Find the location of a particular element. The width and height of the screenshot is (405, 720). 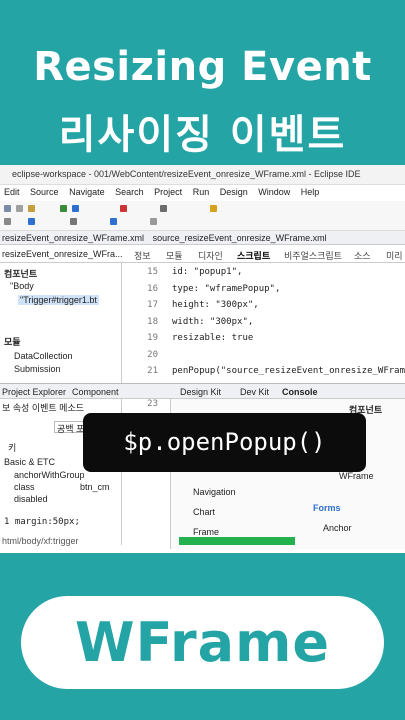

tab-component: Component is located at coordinates (95, 392).